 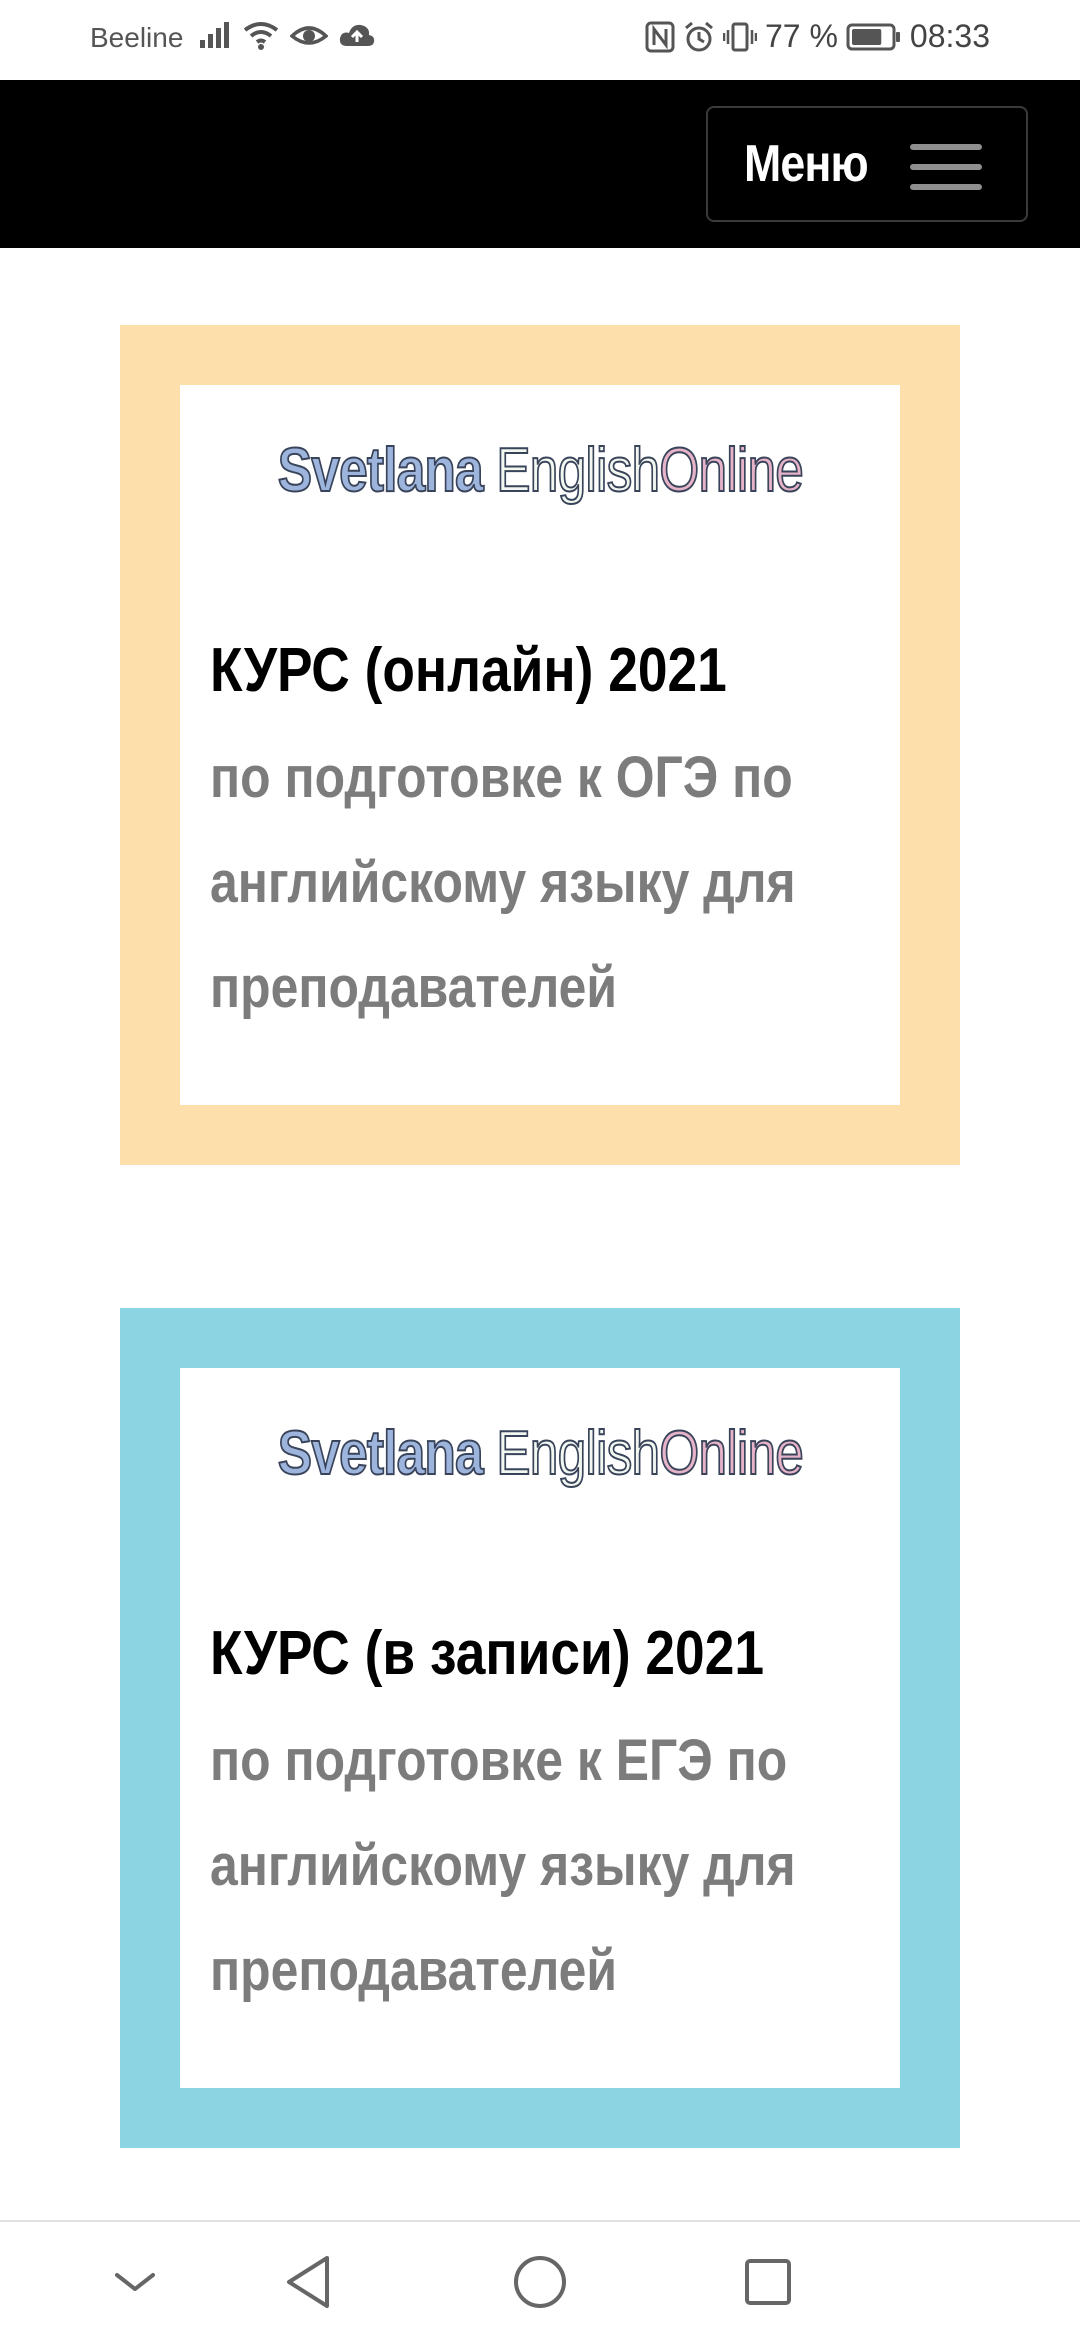 I want to click on back-button, so click(x=308, y=2282).